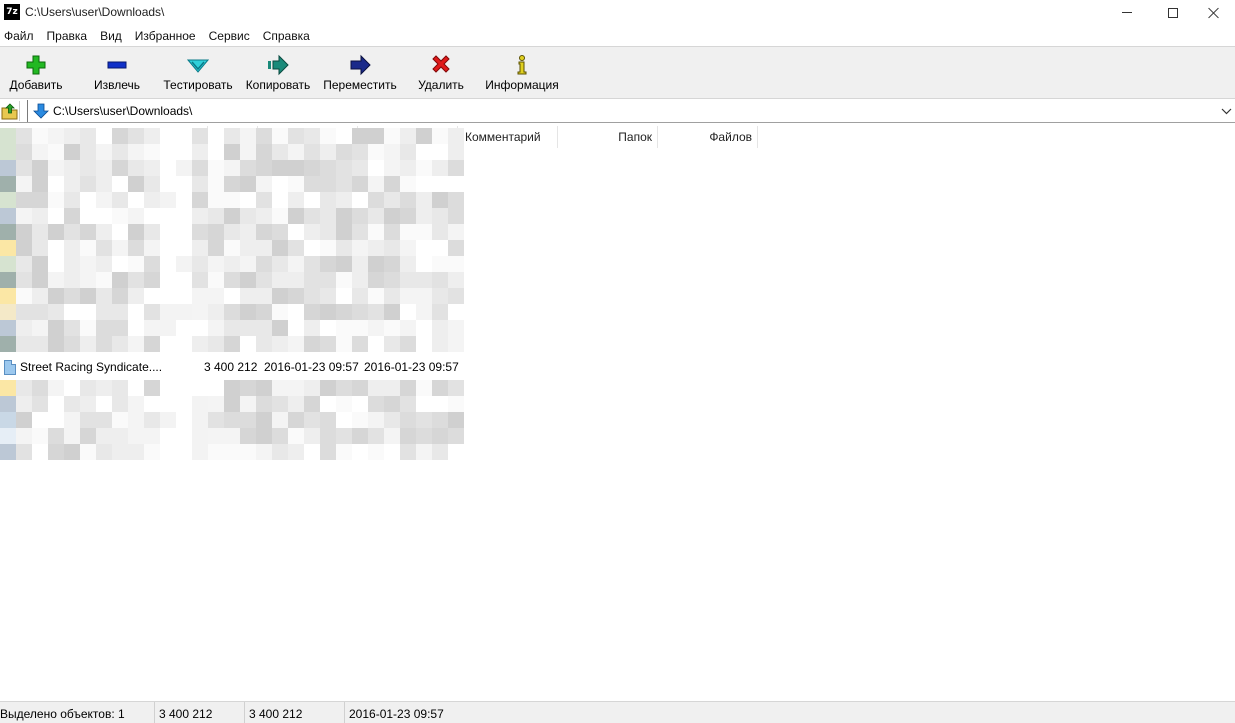 The image size is (1235, 723). What do you see at coordinates (198, 66) in the screenshot?
I see `check-down-icon` at bounding box center [198, 66].